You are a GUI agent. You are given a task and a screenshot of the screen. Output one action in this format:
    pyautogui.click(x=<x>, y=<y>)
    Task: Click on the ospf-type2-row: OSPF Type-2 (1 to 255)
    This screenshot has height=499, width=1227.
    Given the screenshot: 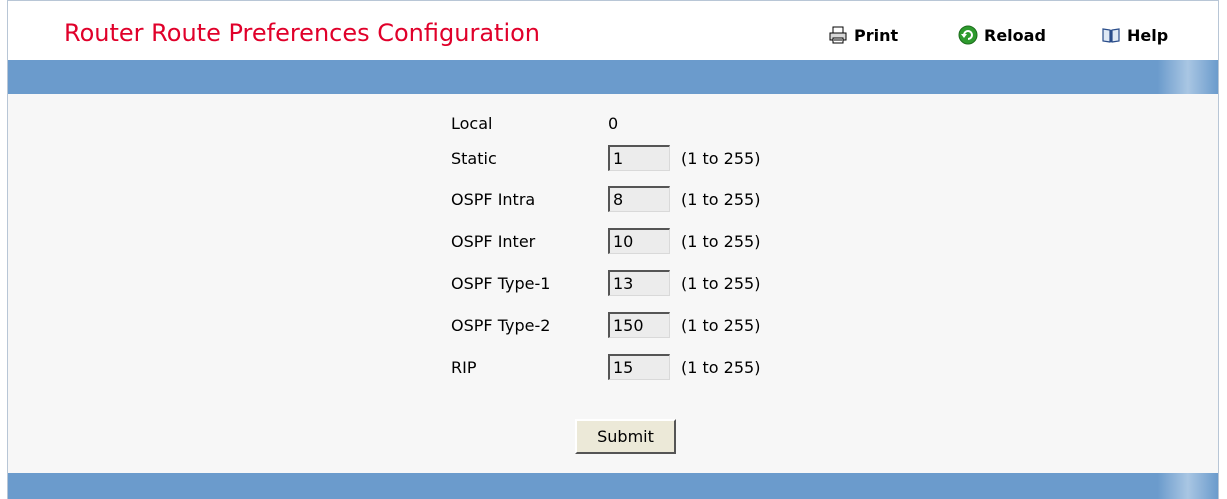 What is the action you would take?
    pyautogui.click(x=605, y=325)
    